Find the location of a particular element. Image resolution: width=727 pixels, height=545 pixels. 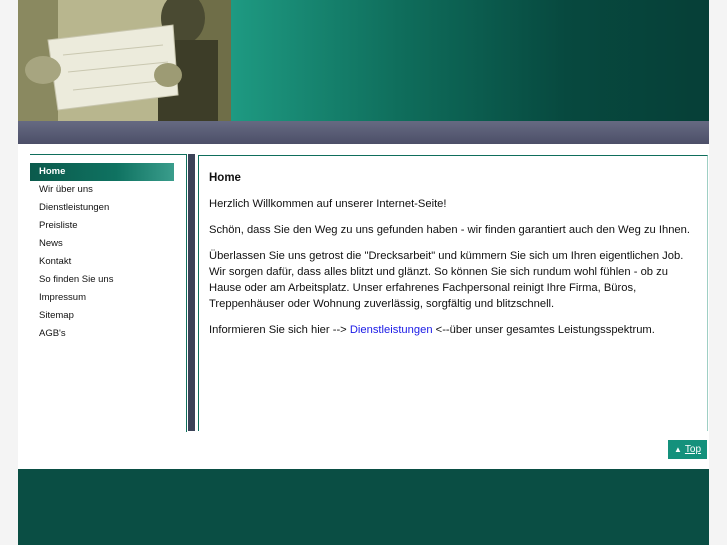

nav-item-agbs: AGB's is located at coordinates (102, 334).